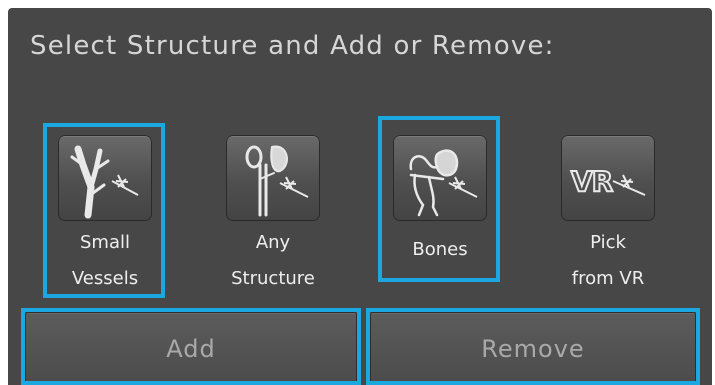 The width and height of the screenshot is (715, 385). What do you see at coordinates (443, 183) in the screenshot?
I see `pelvis-bone-icon` at bounding box center [443, 183].